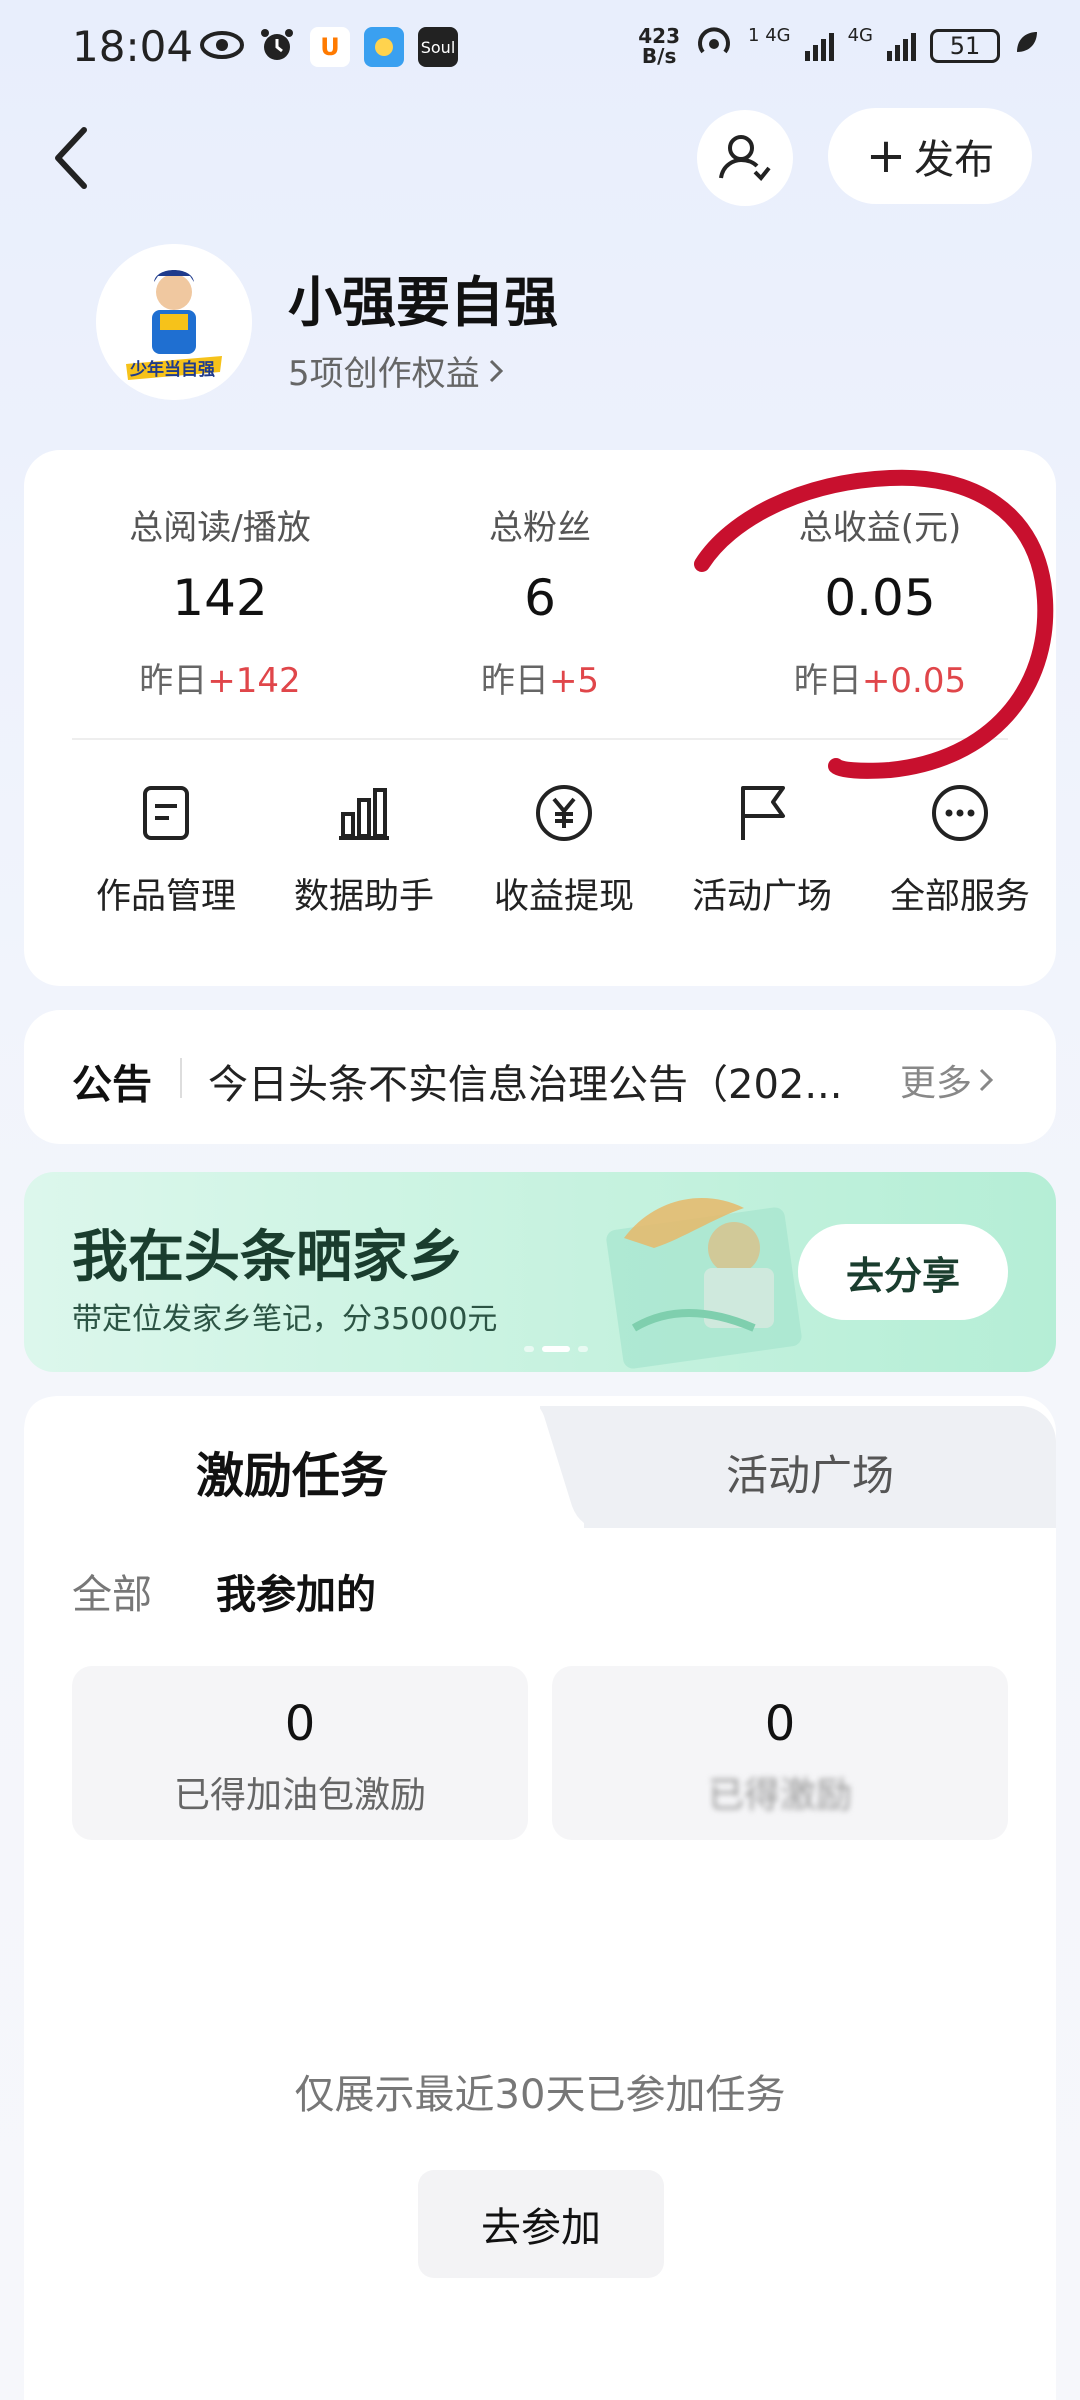  I want to click on stat-value: 6, so click(540, 598).